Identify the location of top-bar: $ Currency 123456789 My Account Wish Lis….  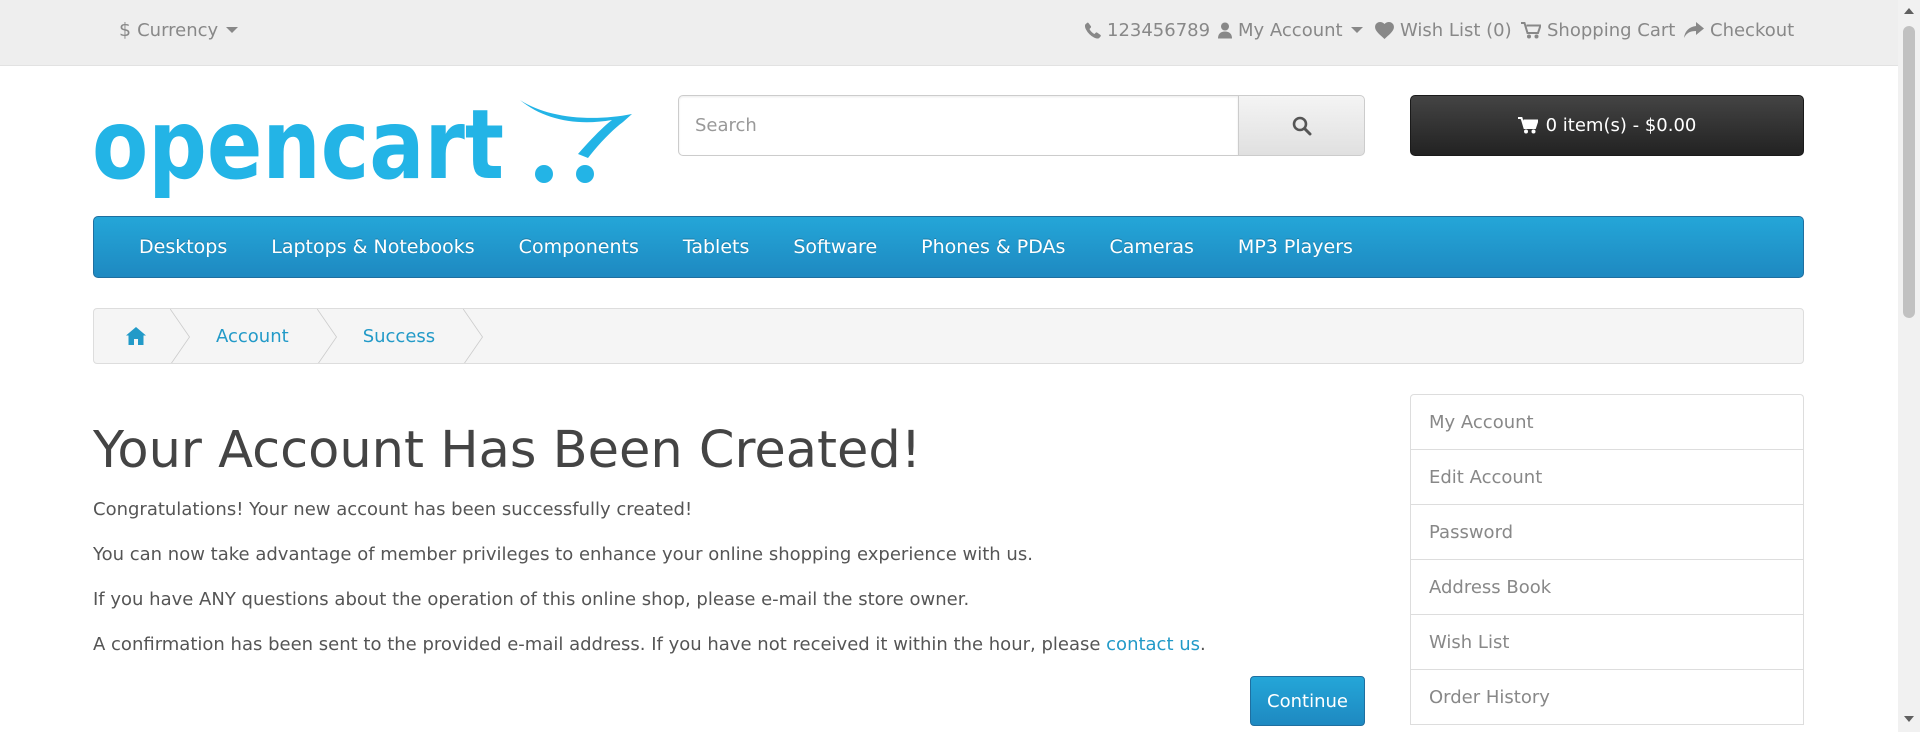
(949, 33).